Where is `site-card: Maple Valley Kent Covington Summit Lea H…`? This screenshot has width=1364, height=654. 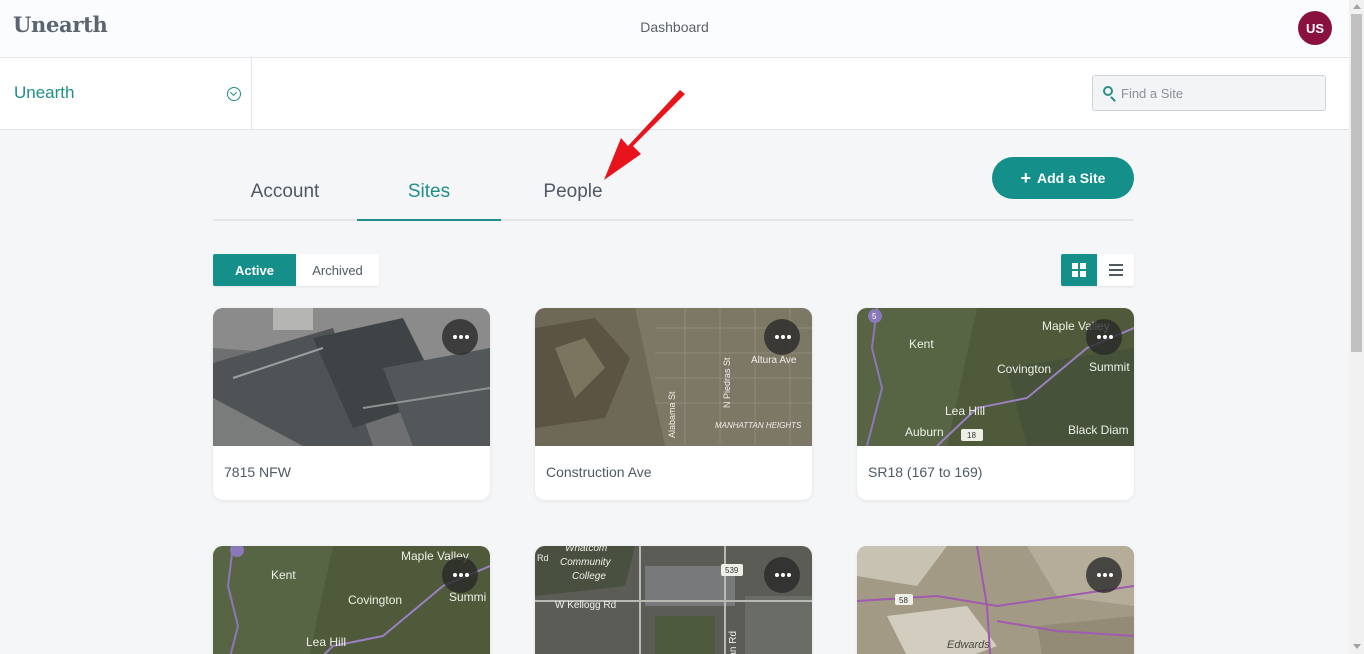
site-card: Maple Valley Kent Covington Summit Lea H… is located at coordinates (995, 404).